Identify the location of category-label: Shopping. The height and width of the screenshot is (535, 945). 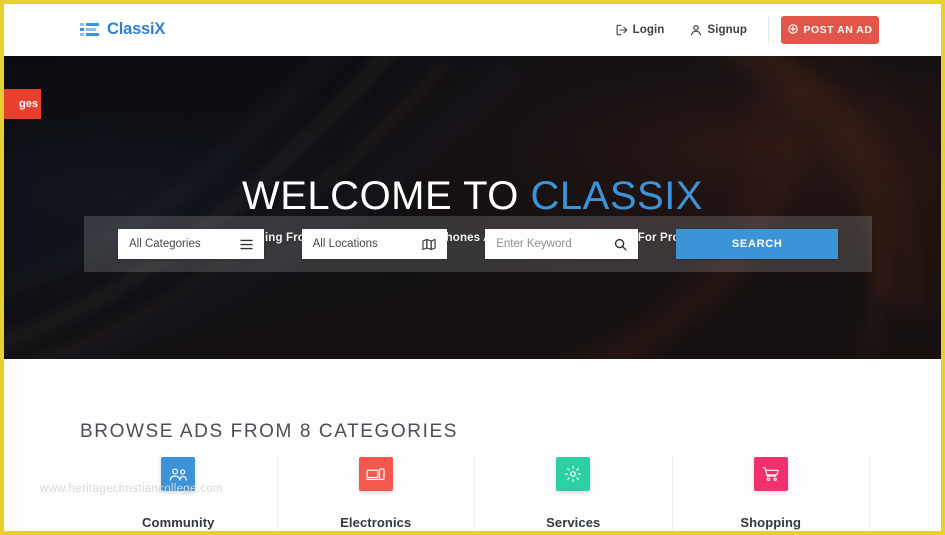
(771, 522).